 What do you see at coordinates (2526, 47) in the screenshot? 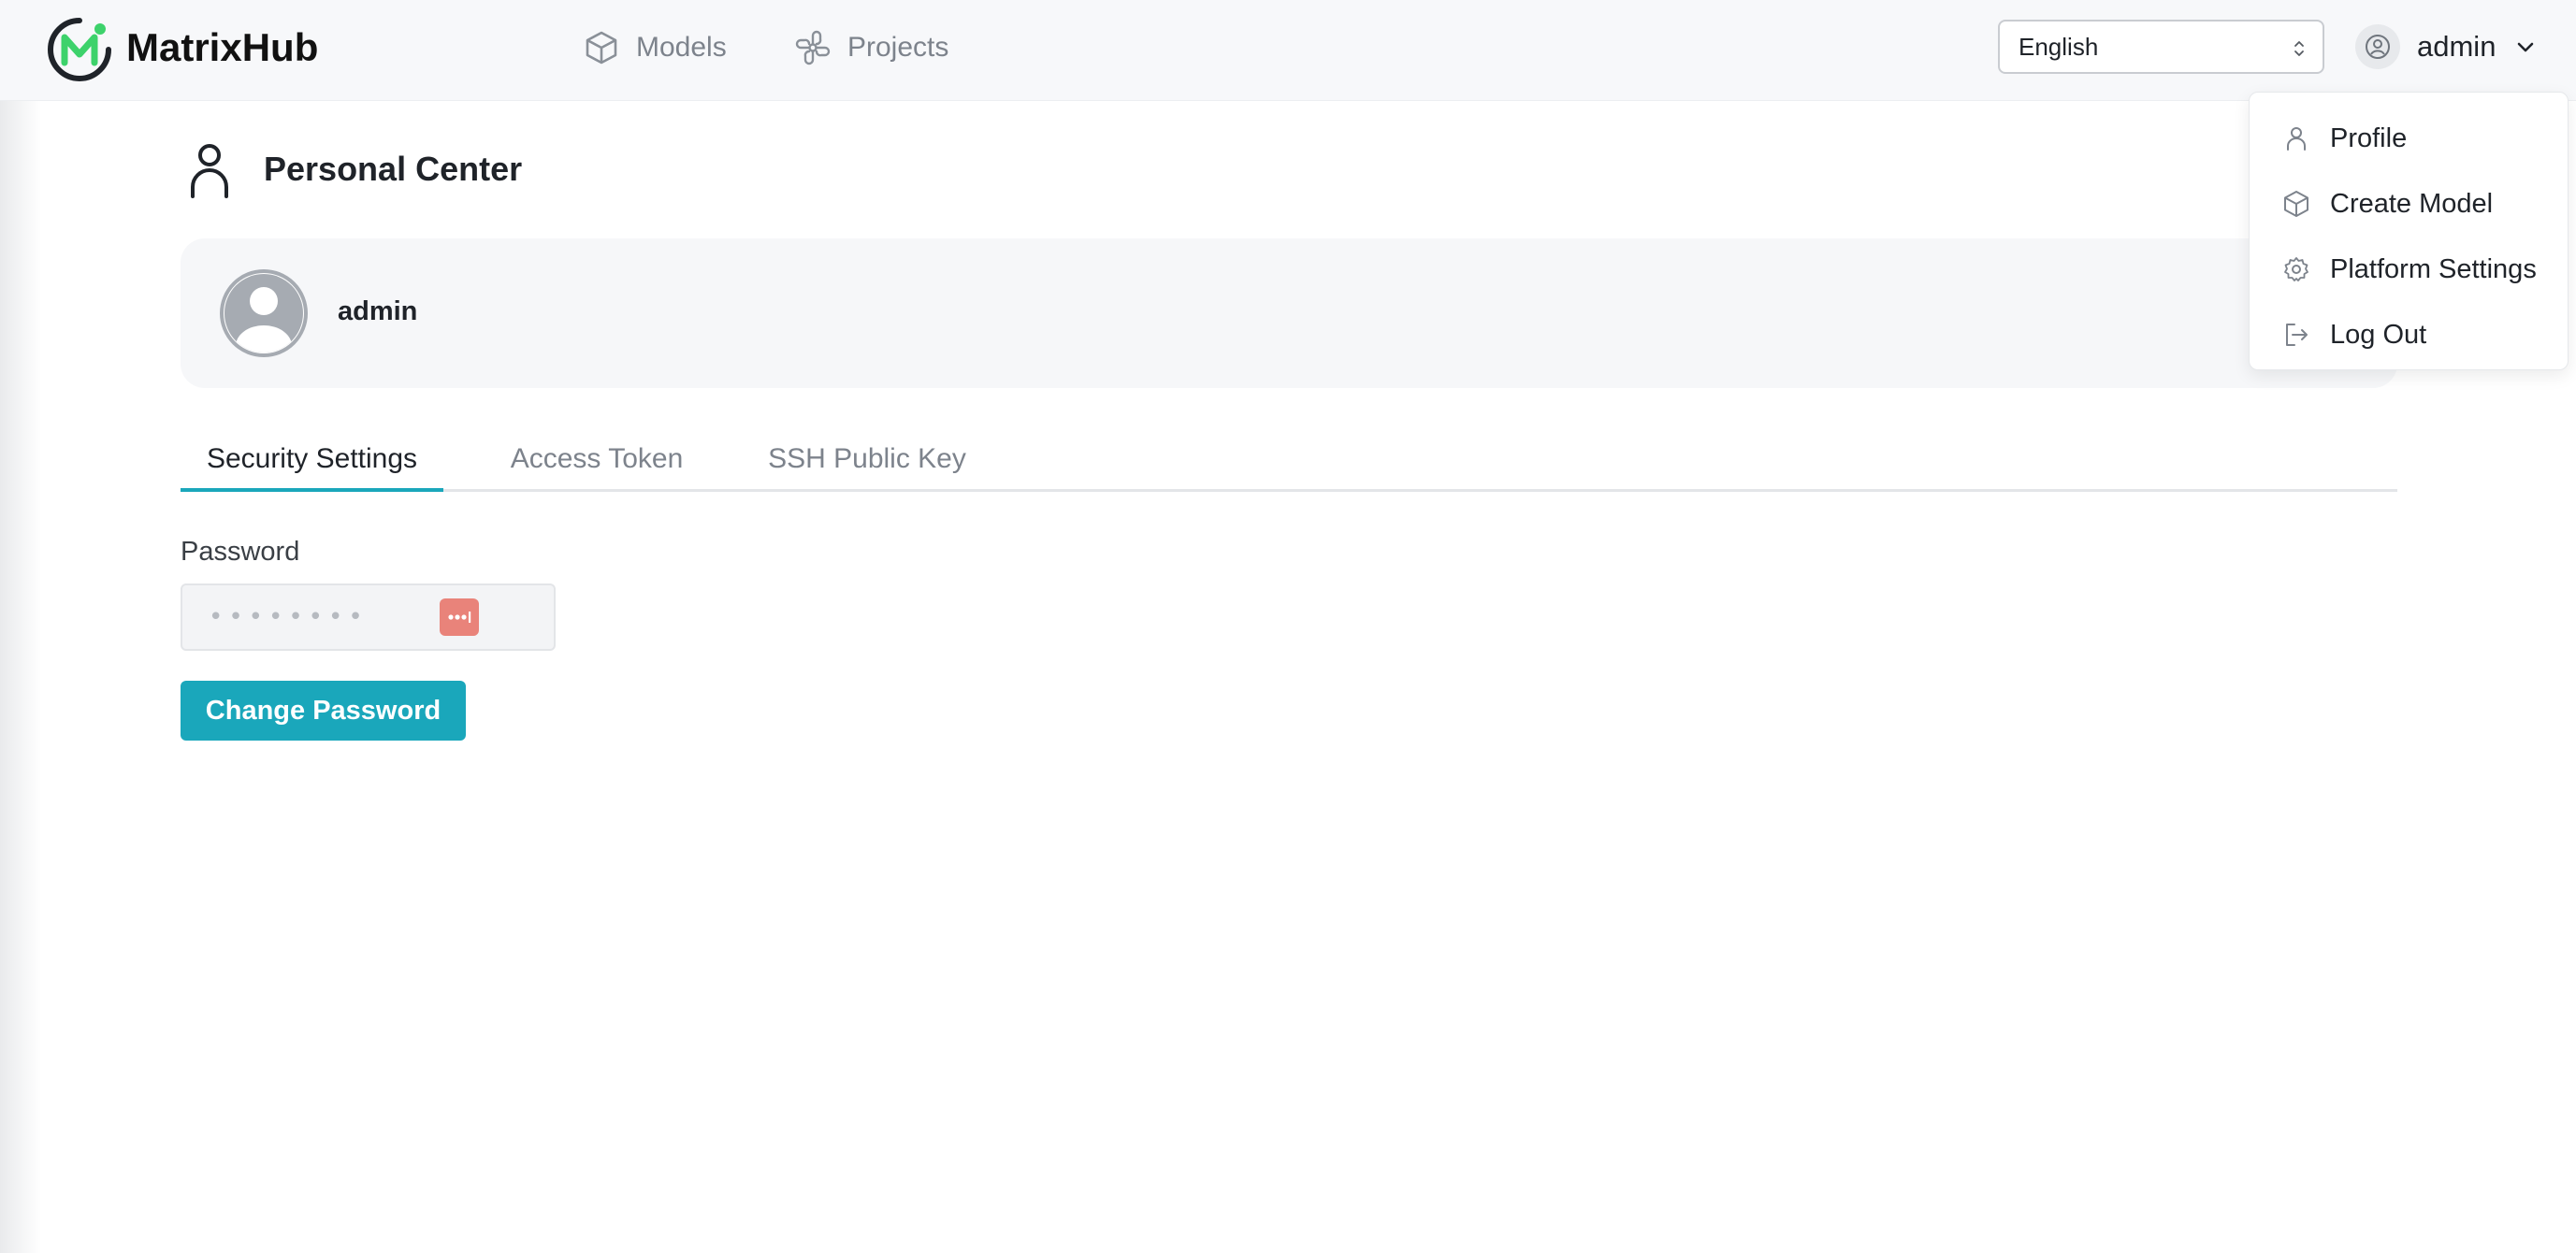
I see `chevron-down-icon` at bounding box center [2526, 47].